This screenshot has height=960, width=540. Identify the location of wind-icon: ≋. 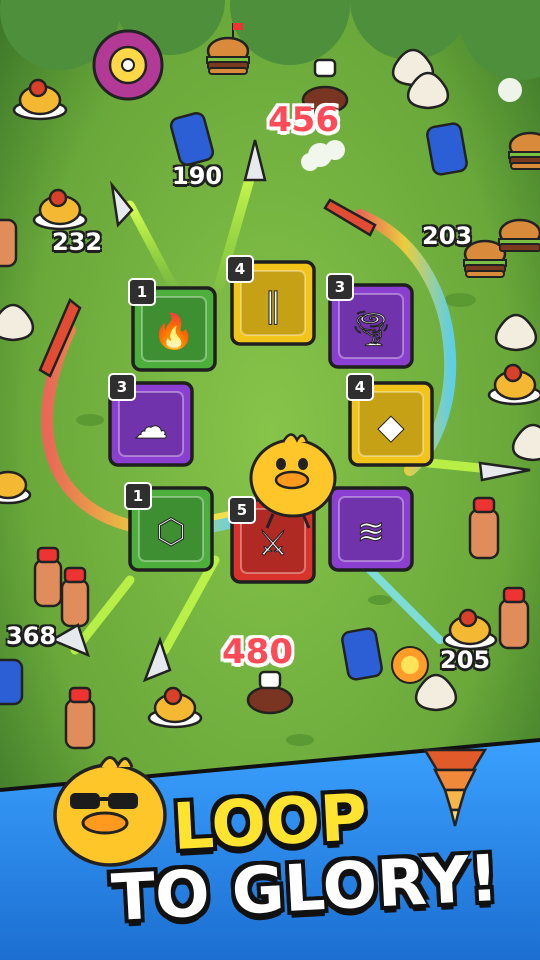
(371, 532).